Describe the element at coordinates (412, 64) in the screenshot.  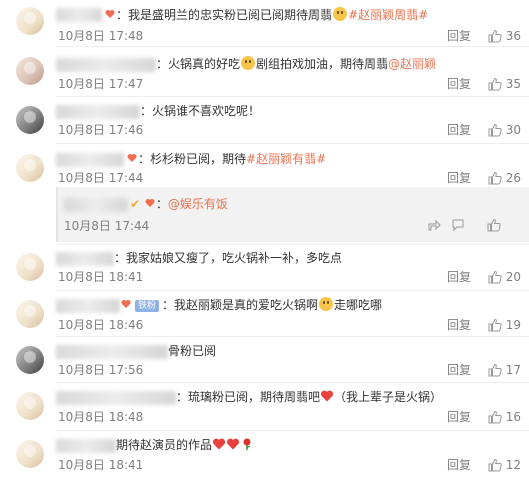
I see `mention-link: @赵丽颖` at that location.